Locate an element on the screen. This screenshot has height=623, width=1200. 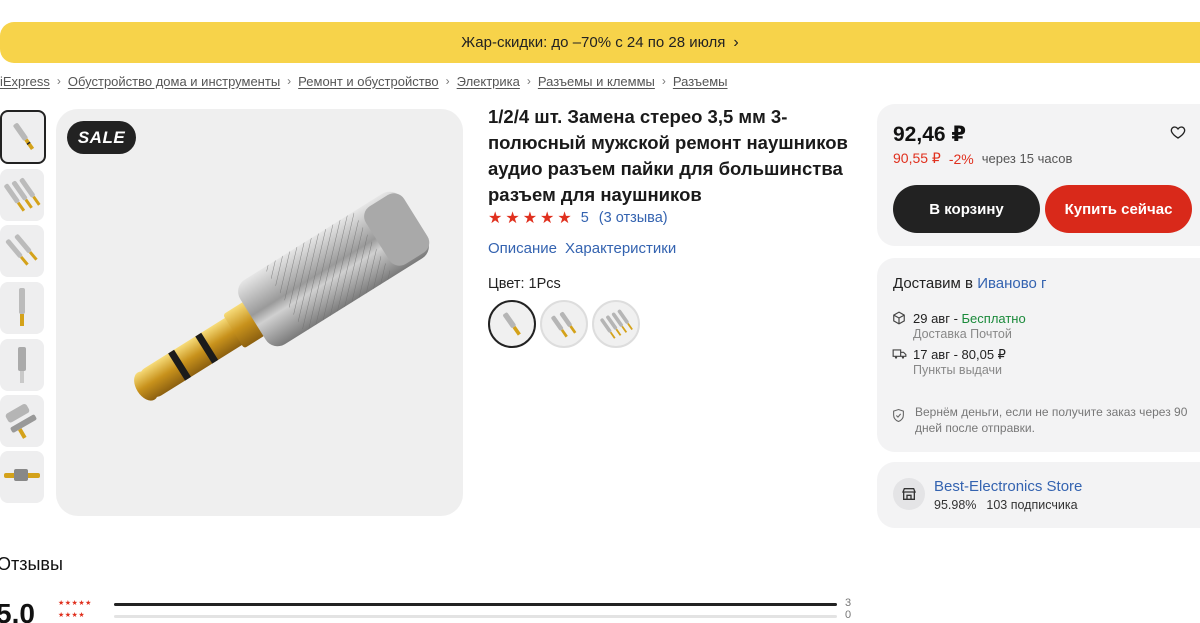
reviews-link: (3 отзыва) is located at coordinates (633, 218).